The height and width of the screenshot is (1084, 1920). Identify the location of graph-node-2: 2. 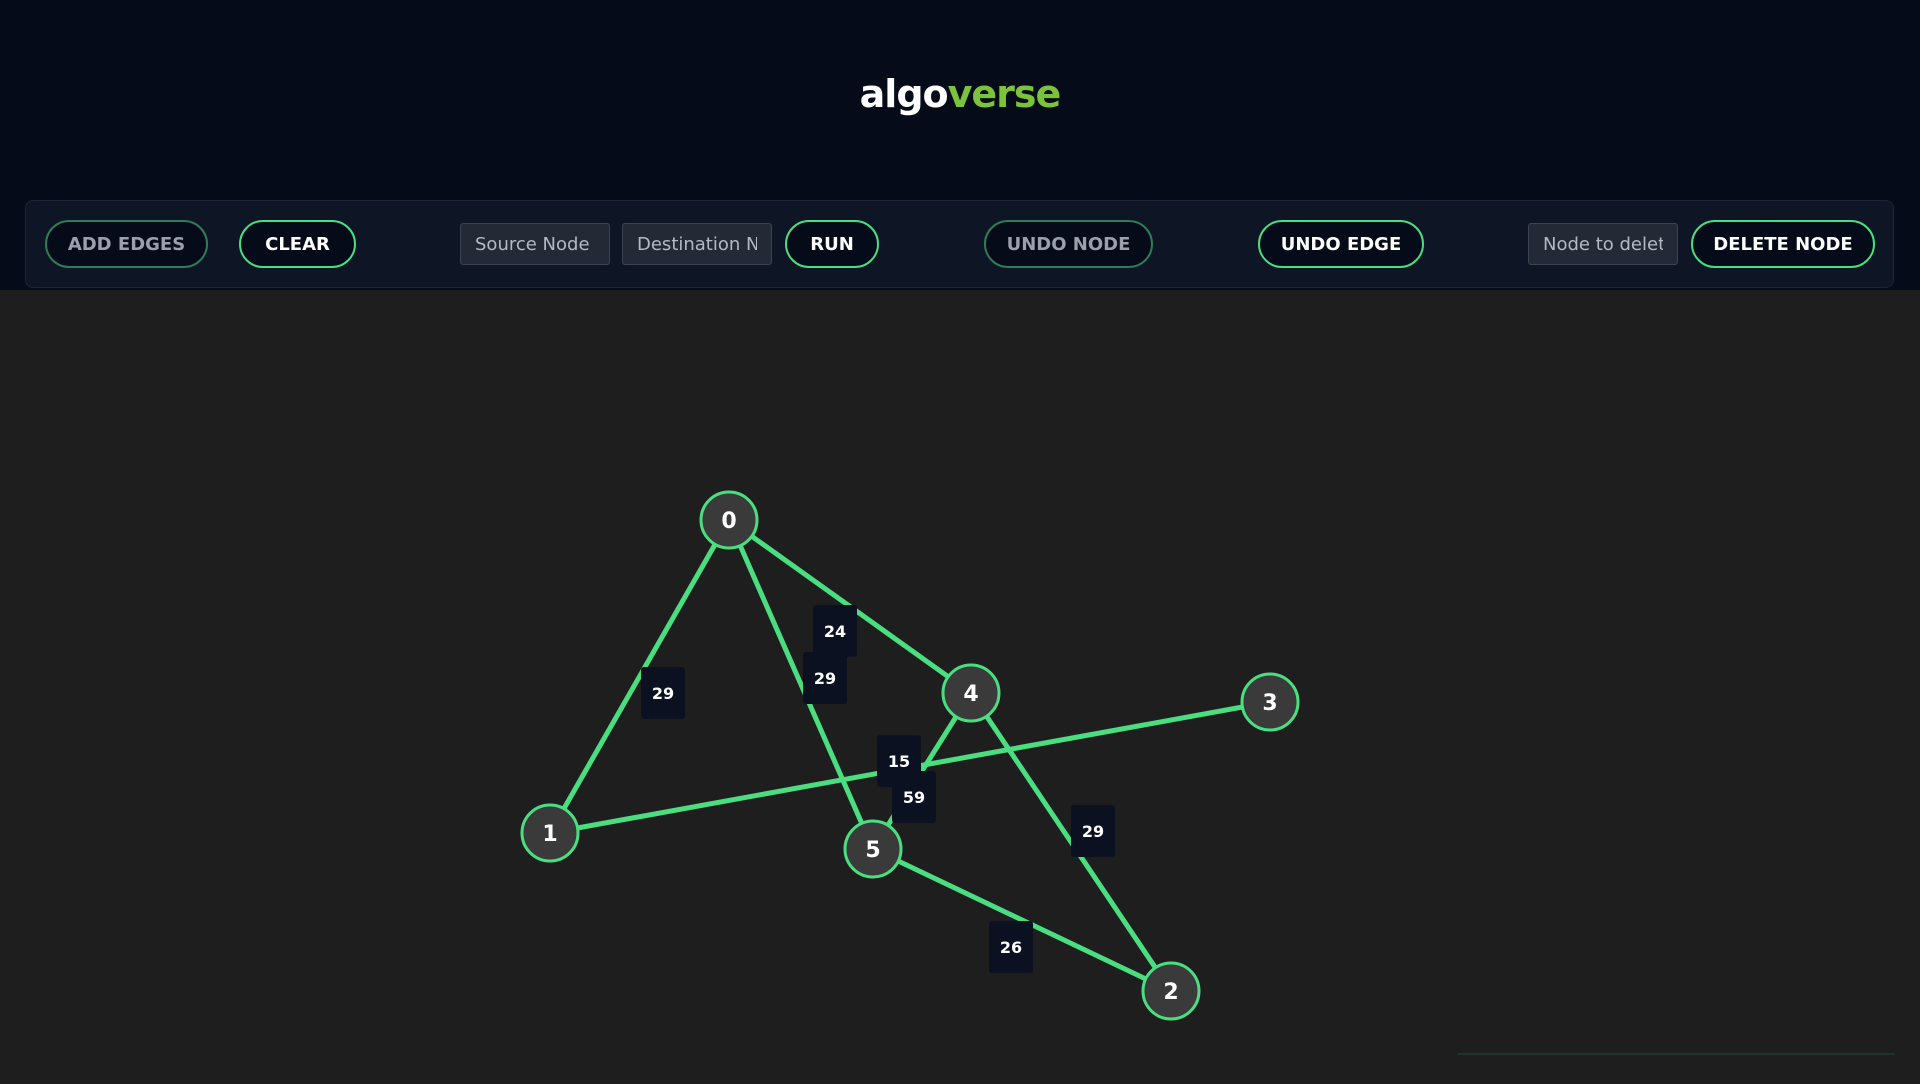
(1171, 991).